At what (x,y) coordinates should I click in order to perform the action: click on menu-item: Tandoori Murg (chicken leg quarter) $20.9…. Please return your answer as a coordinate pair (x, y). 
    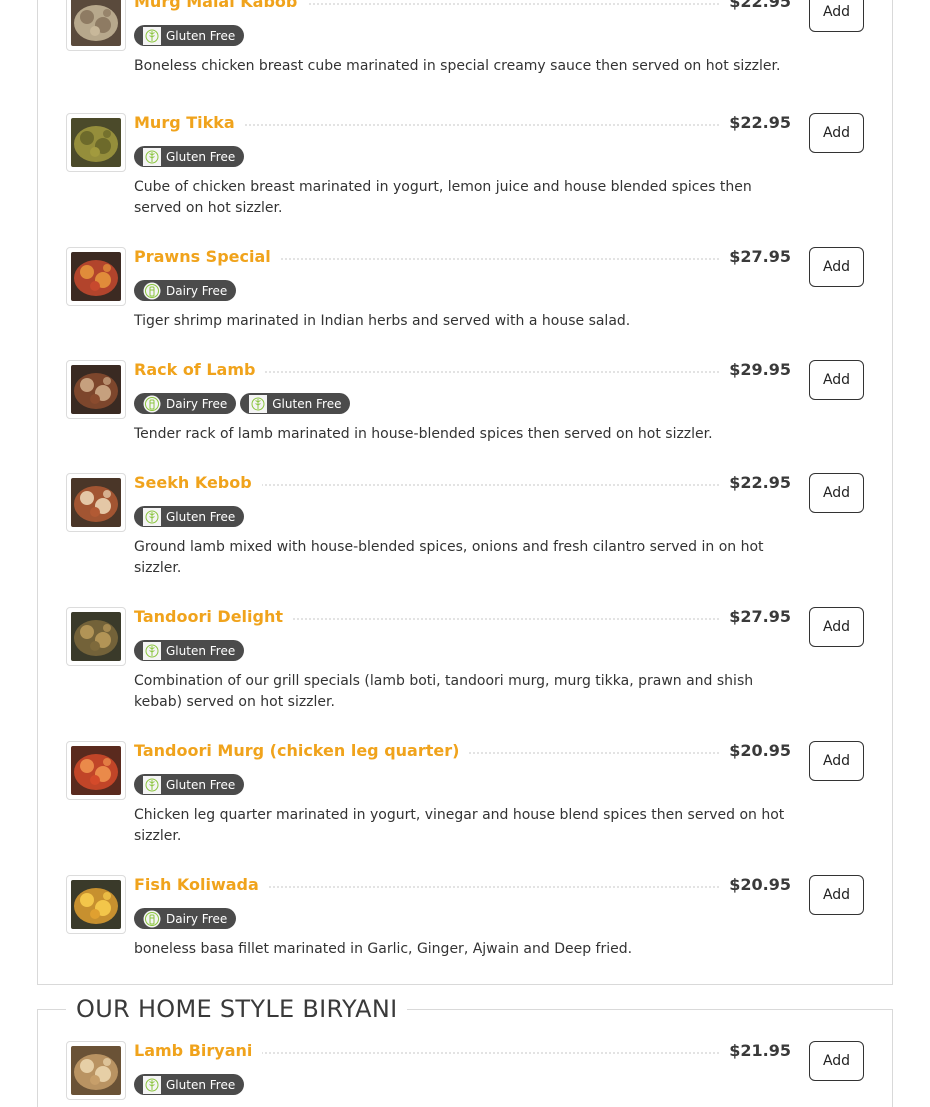
    Looking at the image, I should click on (465, 792).